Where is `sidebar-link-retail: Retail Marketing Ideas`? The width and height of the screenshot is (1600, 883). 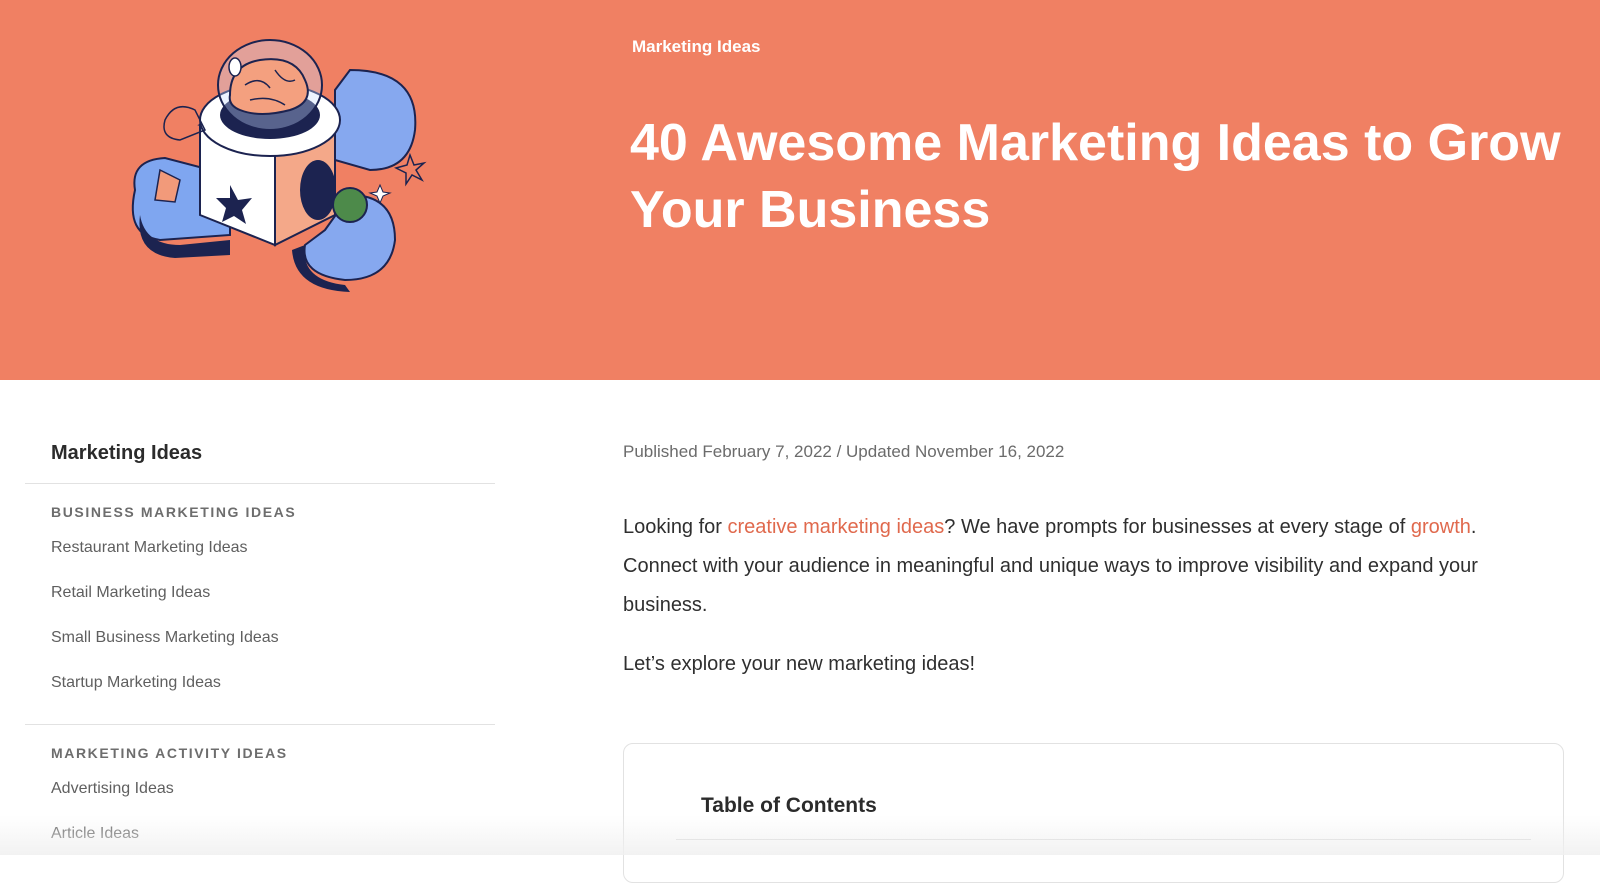 sidebar-link-retail: Retail Marketing Ideas is located at coordinates (273, 597).